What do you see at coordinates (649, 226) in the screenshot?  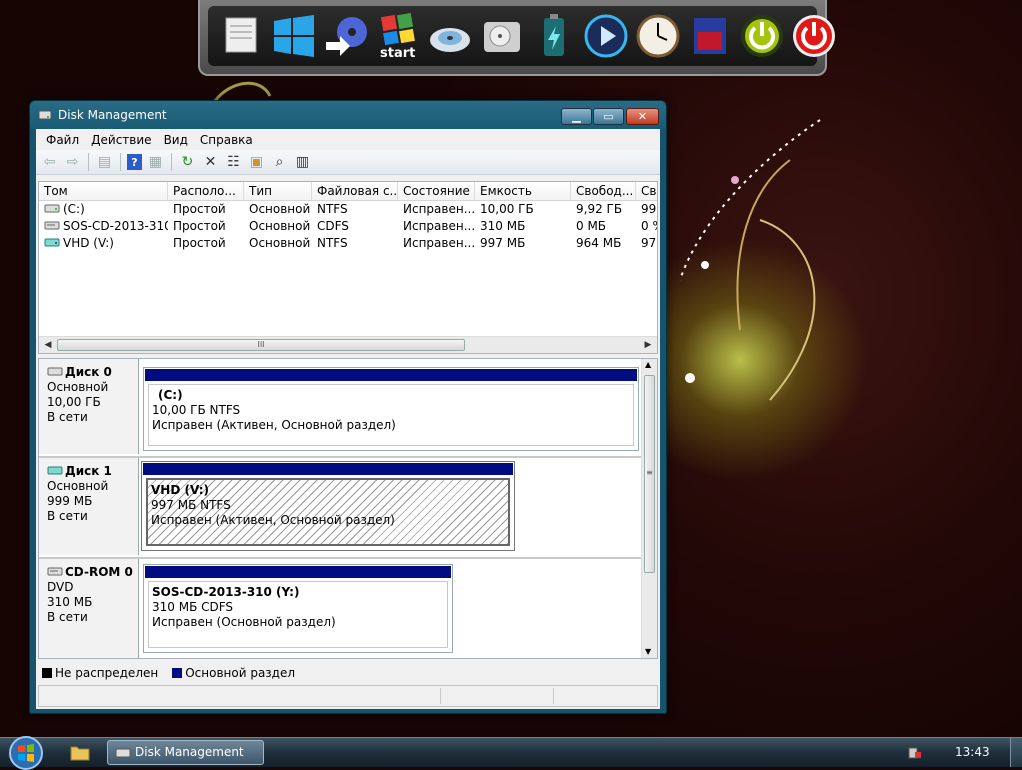 I see `cell-free-percent: 0 %` at bounding box center [649, 226].